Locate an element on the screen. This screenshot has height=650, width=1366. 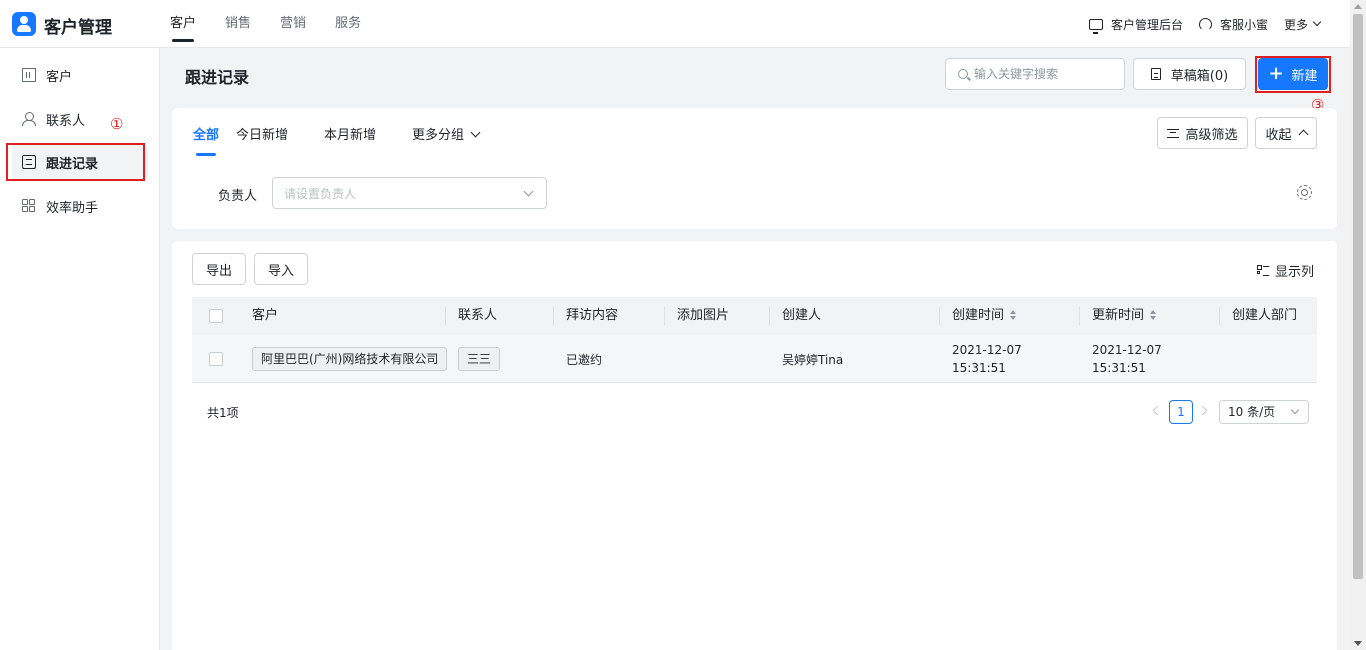
created-date: 2021-12-07 is located at coordinates (987, 350).